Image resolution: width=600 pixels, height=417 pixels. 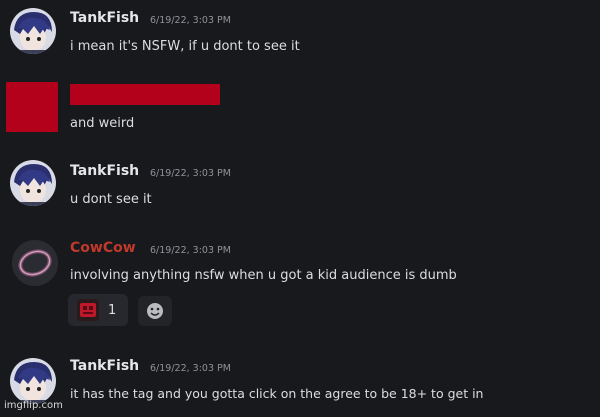 What do you see at coordinates (88, 310) in the screenshot?
I see `red-emoji-icon` at bounding box center [88, 310].